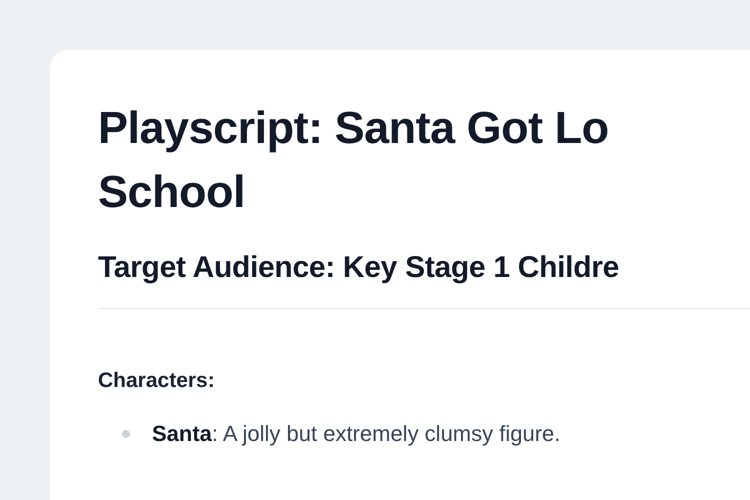 The width and height of the screenshot is (750, 500). Describe the element at coordinates (126, 434) in the screenshot. I see `bullet-icon` at that location.